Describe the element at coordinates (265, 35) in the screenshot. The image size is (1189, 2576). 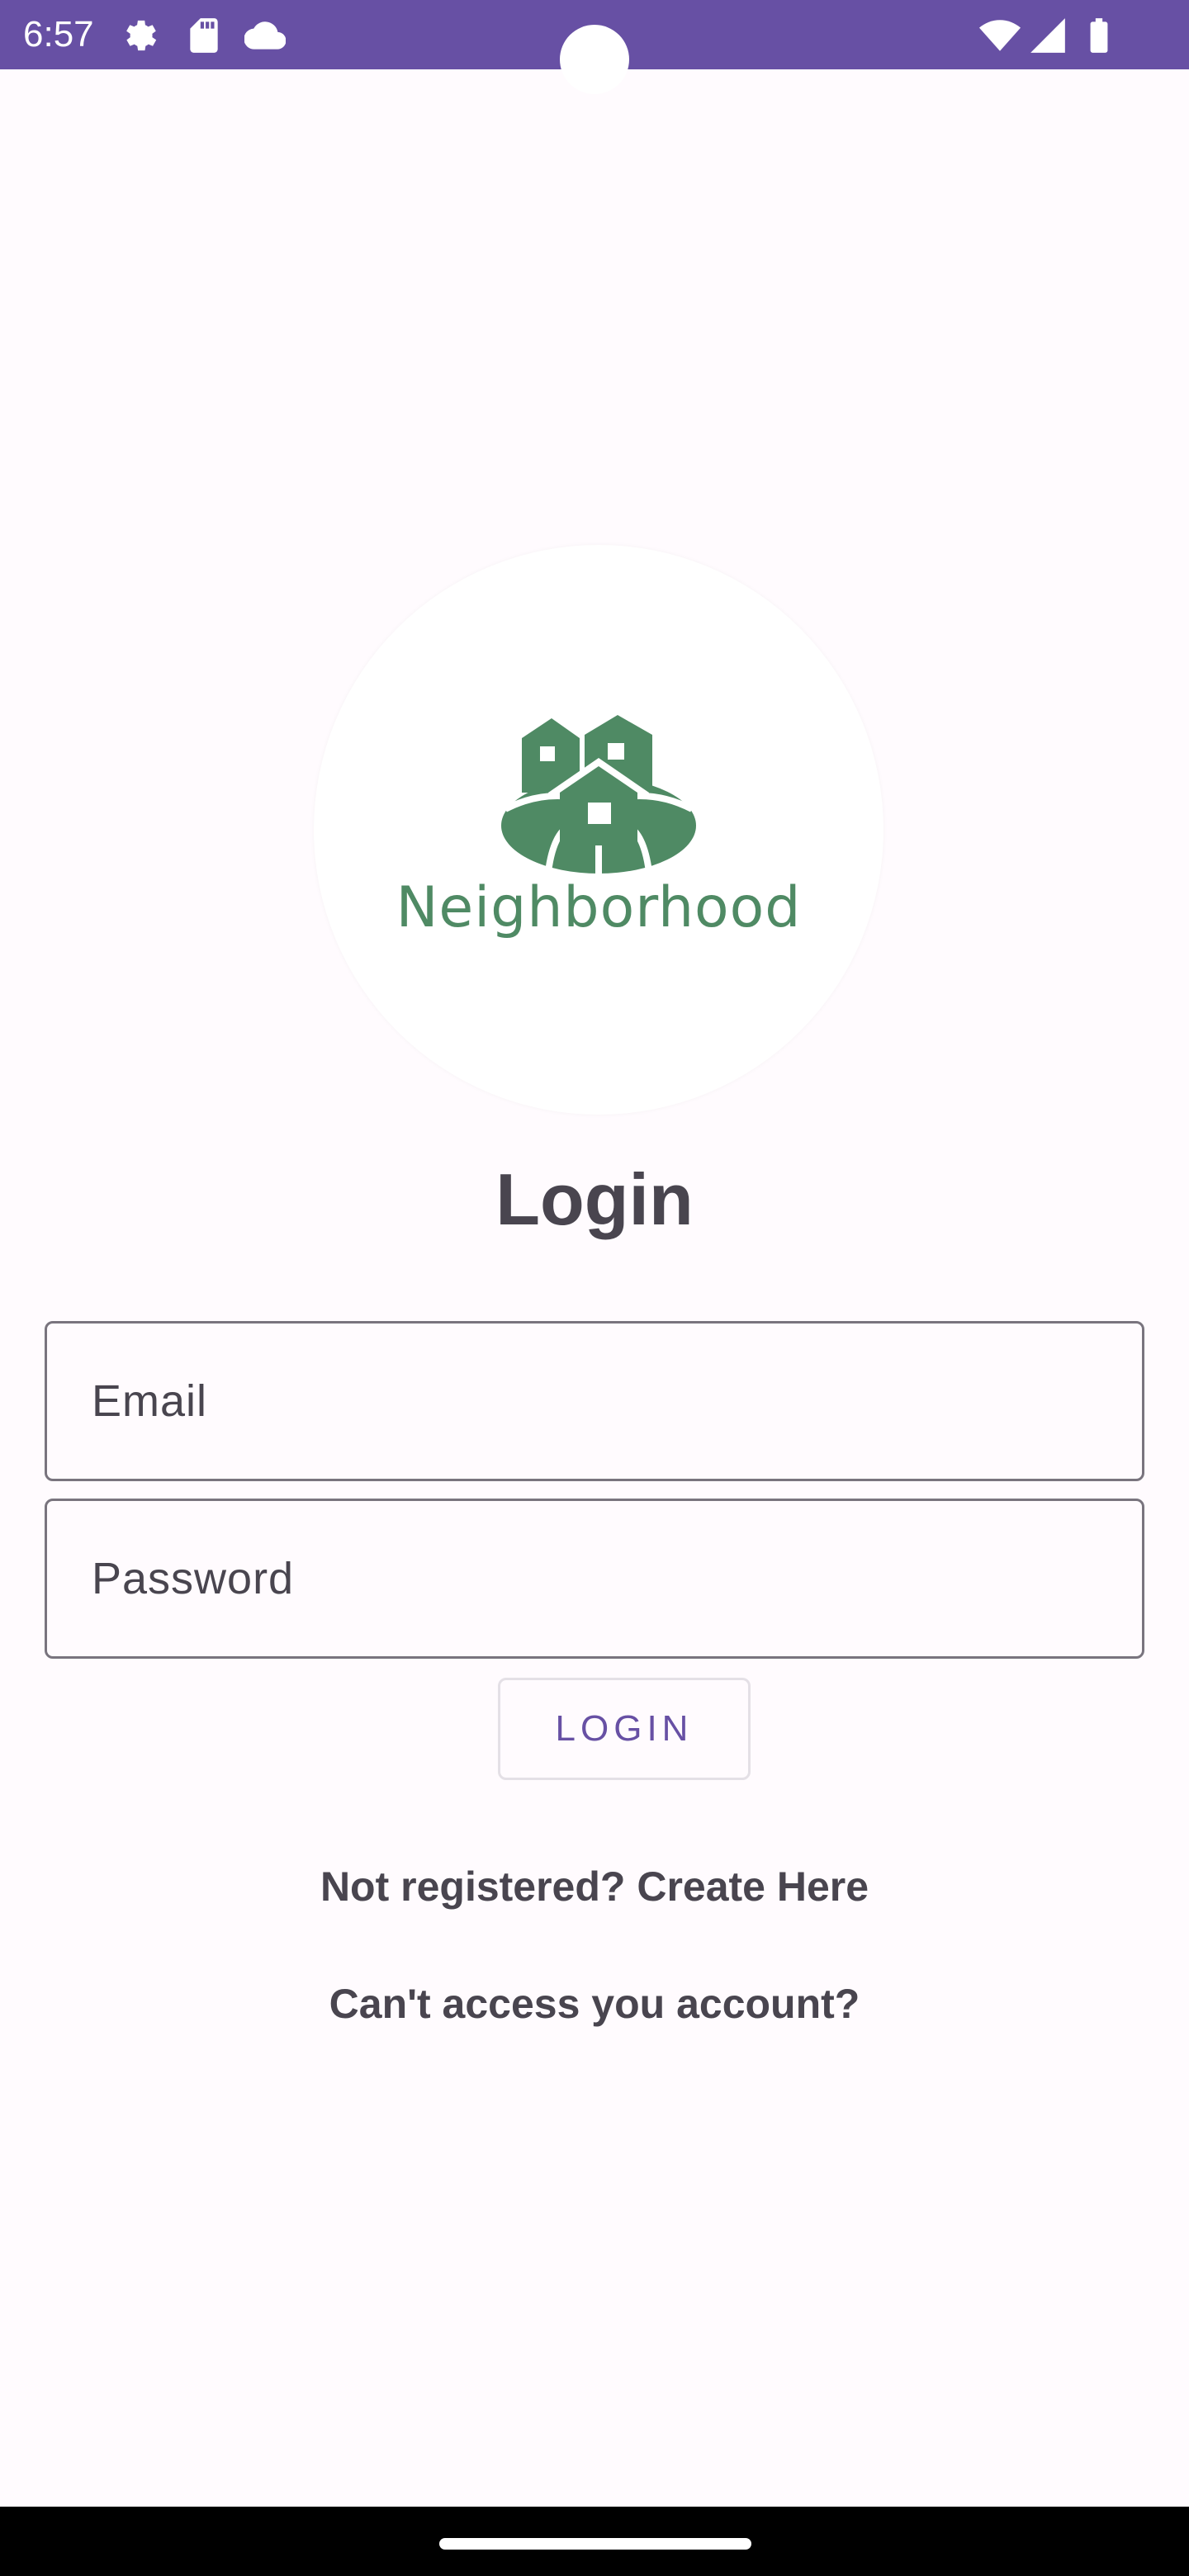
I see `cloud-icon` at that location.